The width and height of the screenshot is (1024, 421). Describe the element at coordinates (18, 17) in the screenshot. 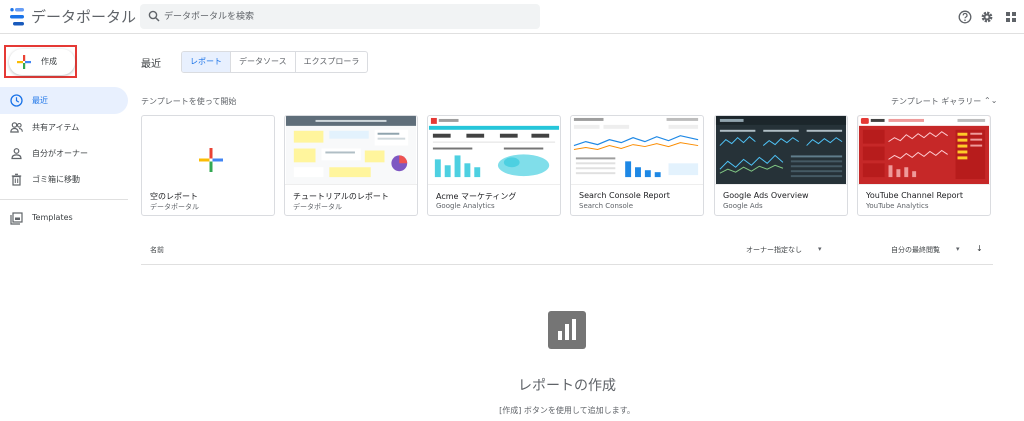

I see `data-portal-logo-icon` at that location.